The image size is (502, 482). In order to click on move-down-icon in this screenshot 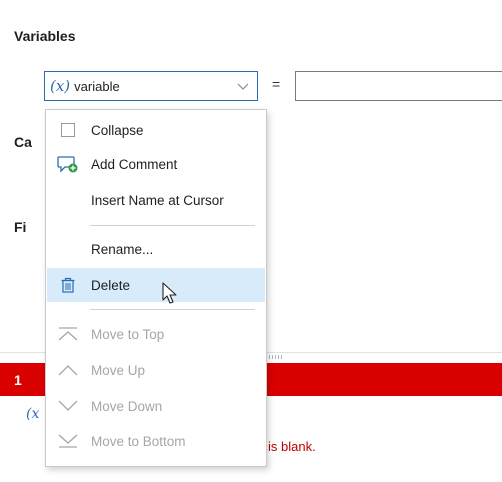, I will do `click(68, 406)`.